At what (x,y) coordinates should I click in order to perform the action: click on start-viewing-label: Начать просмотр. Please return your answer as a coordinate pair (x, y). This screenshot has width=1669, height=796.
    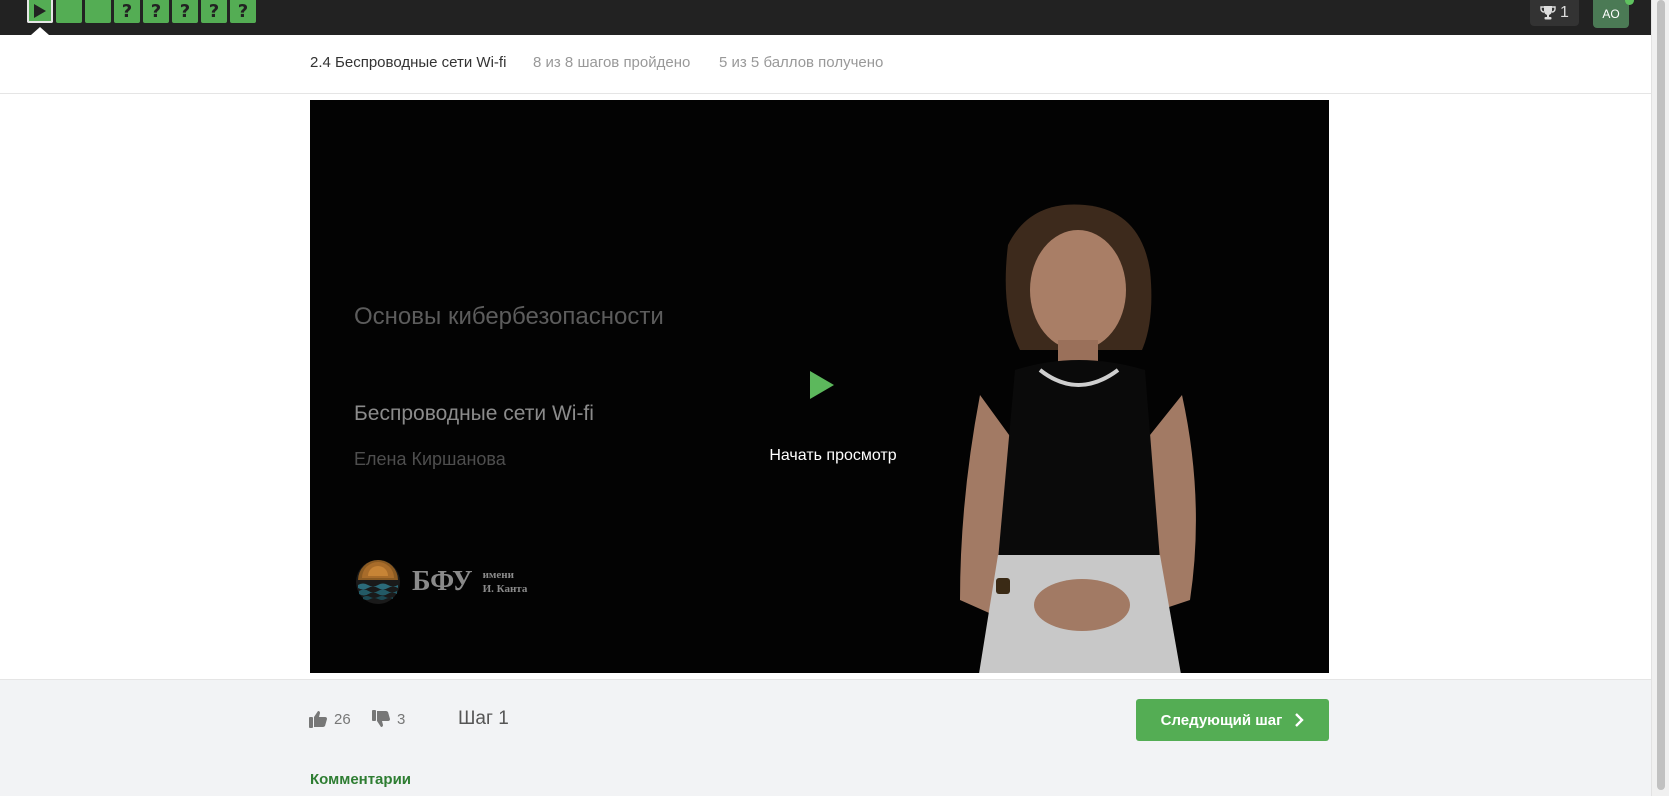
    Looking at the image, I should click on (833, 456).